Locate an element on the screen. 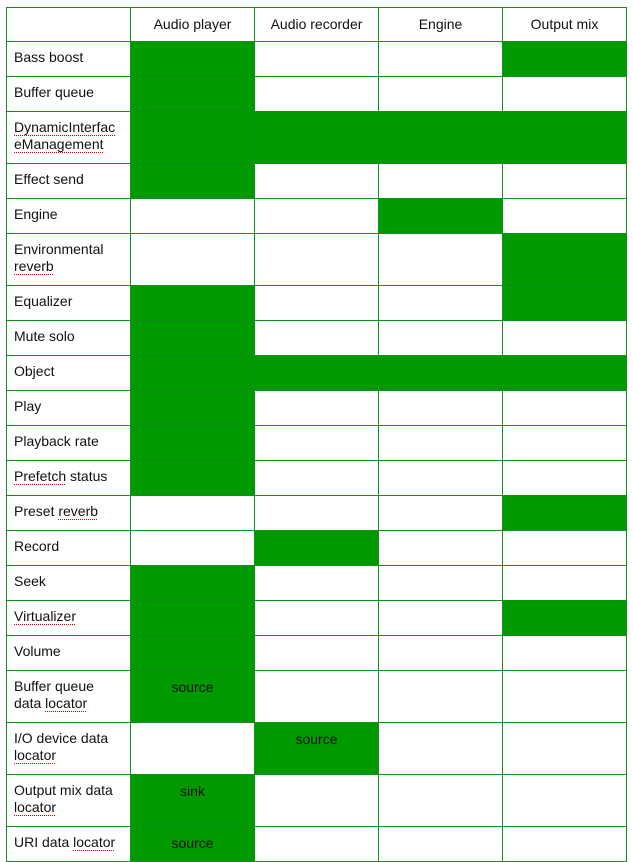  supported-cell: sink is located at coordinates (192, 800).